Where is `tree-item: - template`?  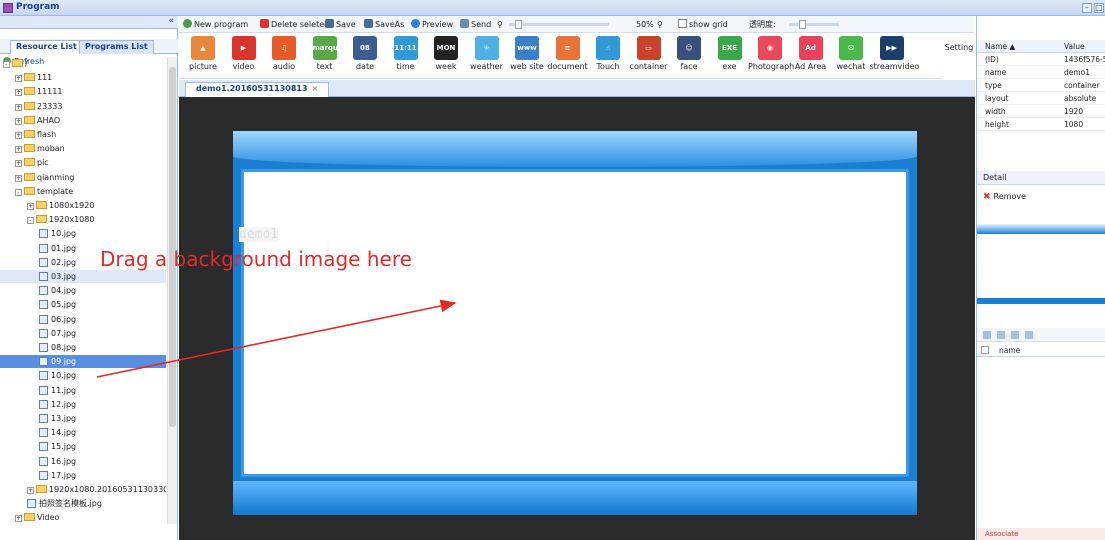
tree-item: - template is located at coordinates (83, 191).